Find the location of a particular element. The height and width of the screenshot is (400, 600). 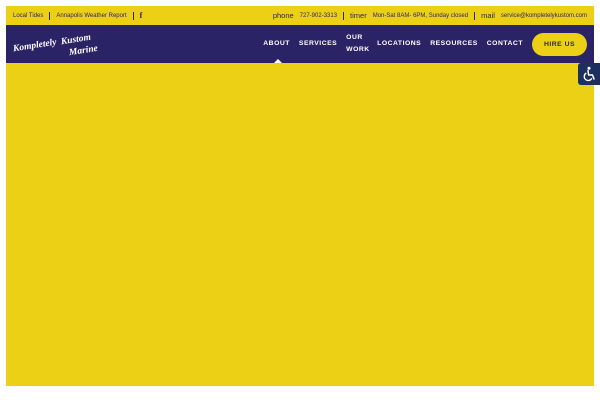

wheelchair-icon is located at coordinates (589, 74).